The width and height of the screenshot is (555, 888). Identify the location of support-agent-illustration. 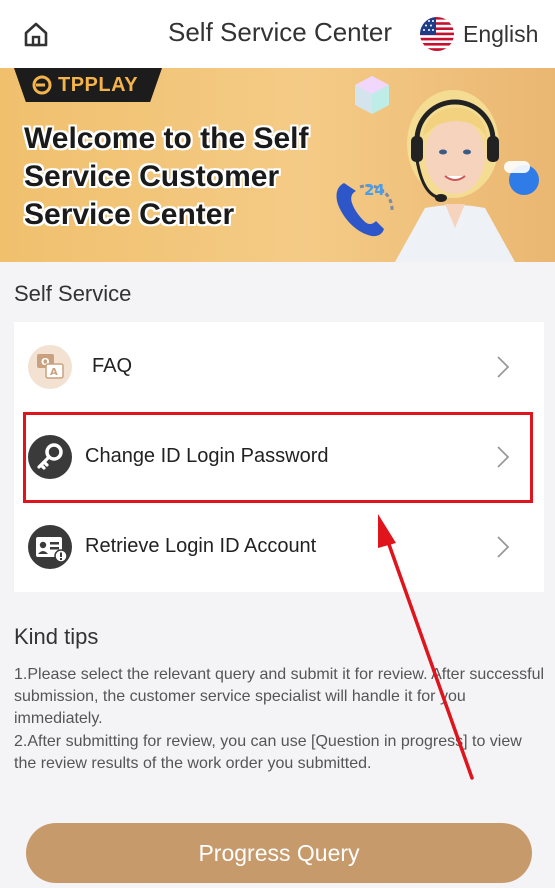
(455, 176).